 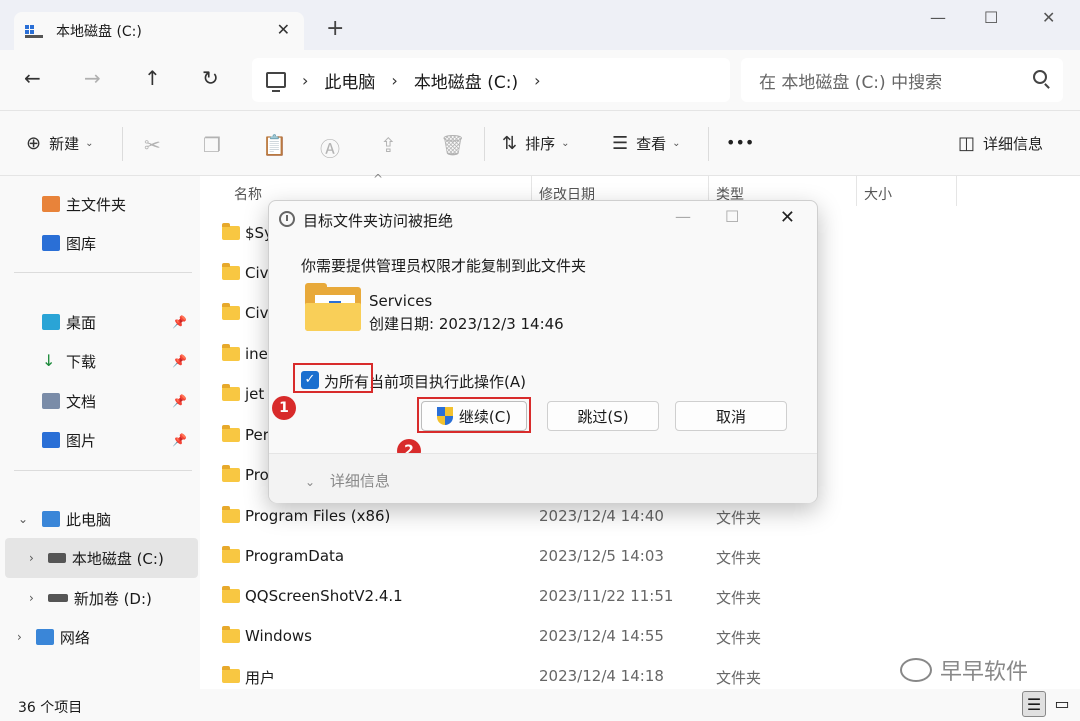 I want to click on file-name: Per, so click(x=257, y=435).